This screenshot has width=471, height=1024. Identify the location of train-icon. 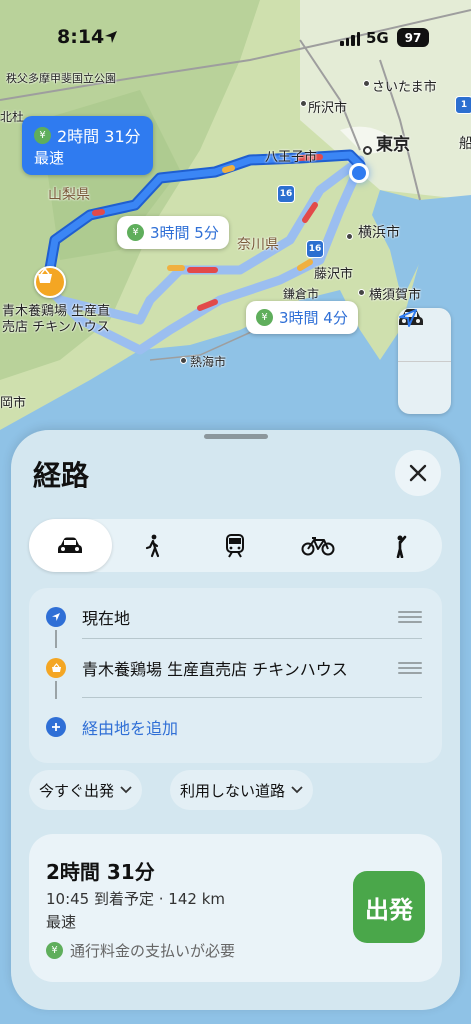
(235, 545).